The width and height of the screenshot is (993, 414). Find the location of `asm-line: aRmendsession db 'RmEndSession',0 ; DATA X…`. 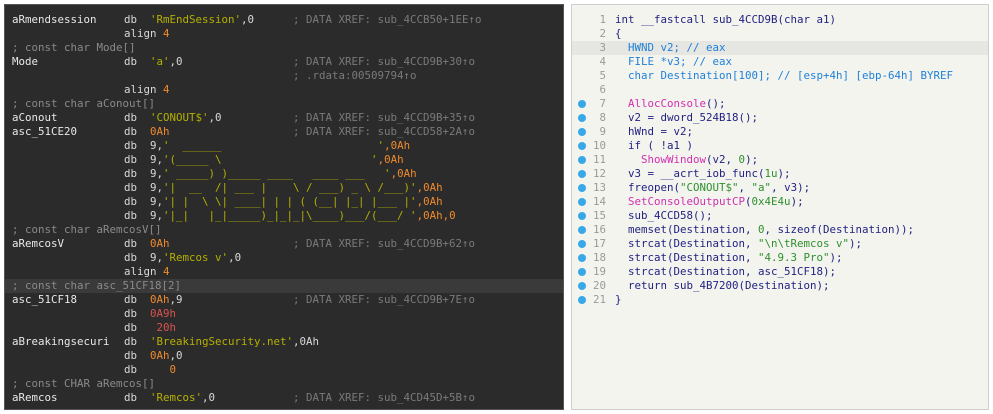

asm-line: aRmendsession db 'RmEndSession',0 ; DATA X… is located at coordinates (284, 20).